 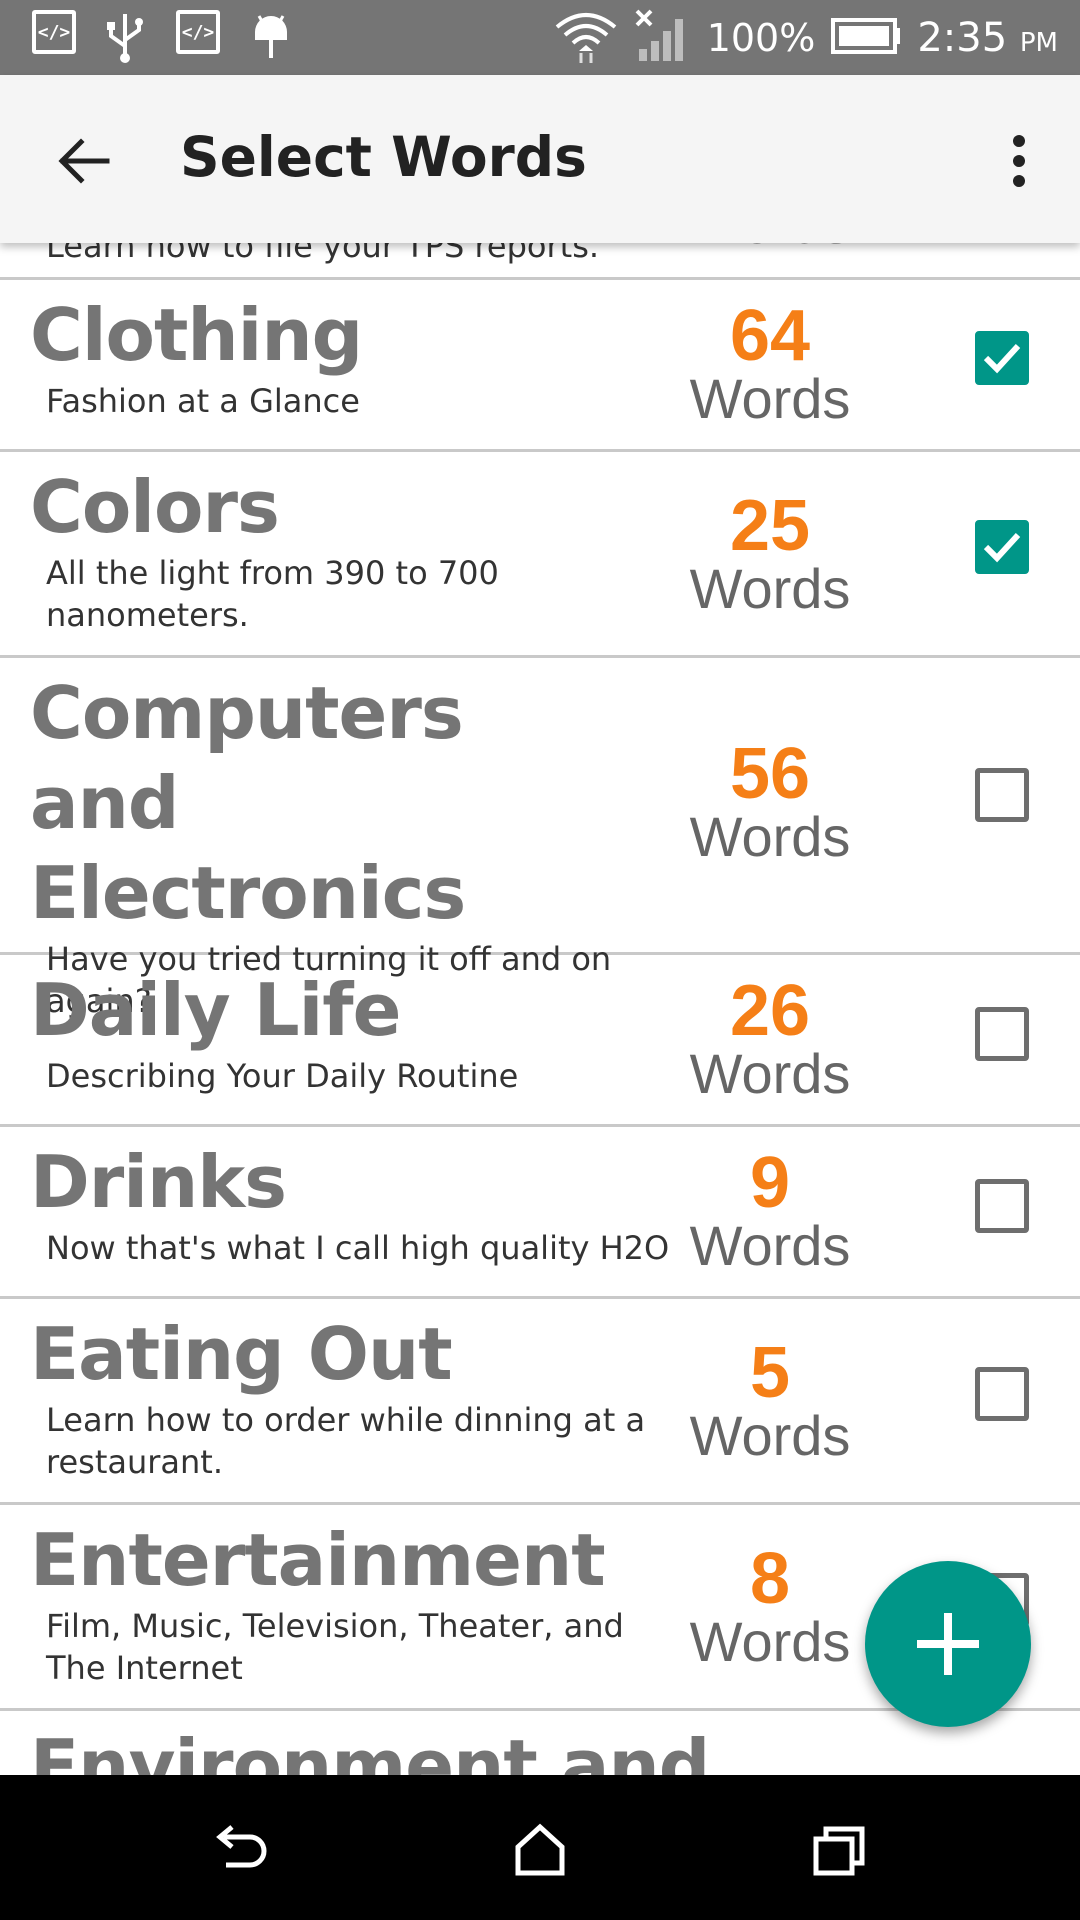 What do you see at coordinates (761, 37) in the screenshot?
I see `battery-percent: 100%` at bounding box center [761, 37].